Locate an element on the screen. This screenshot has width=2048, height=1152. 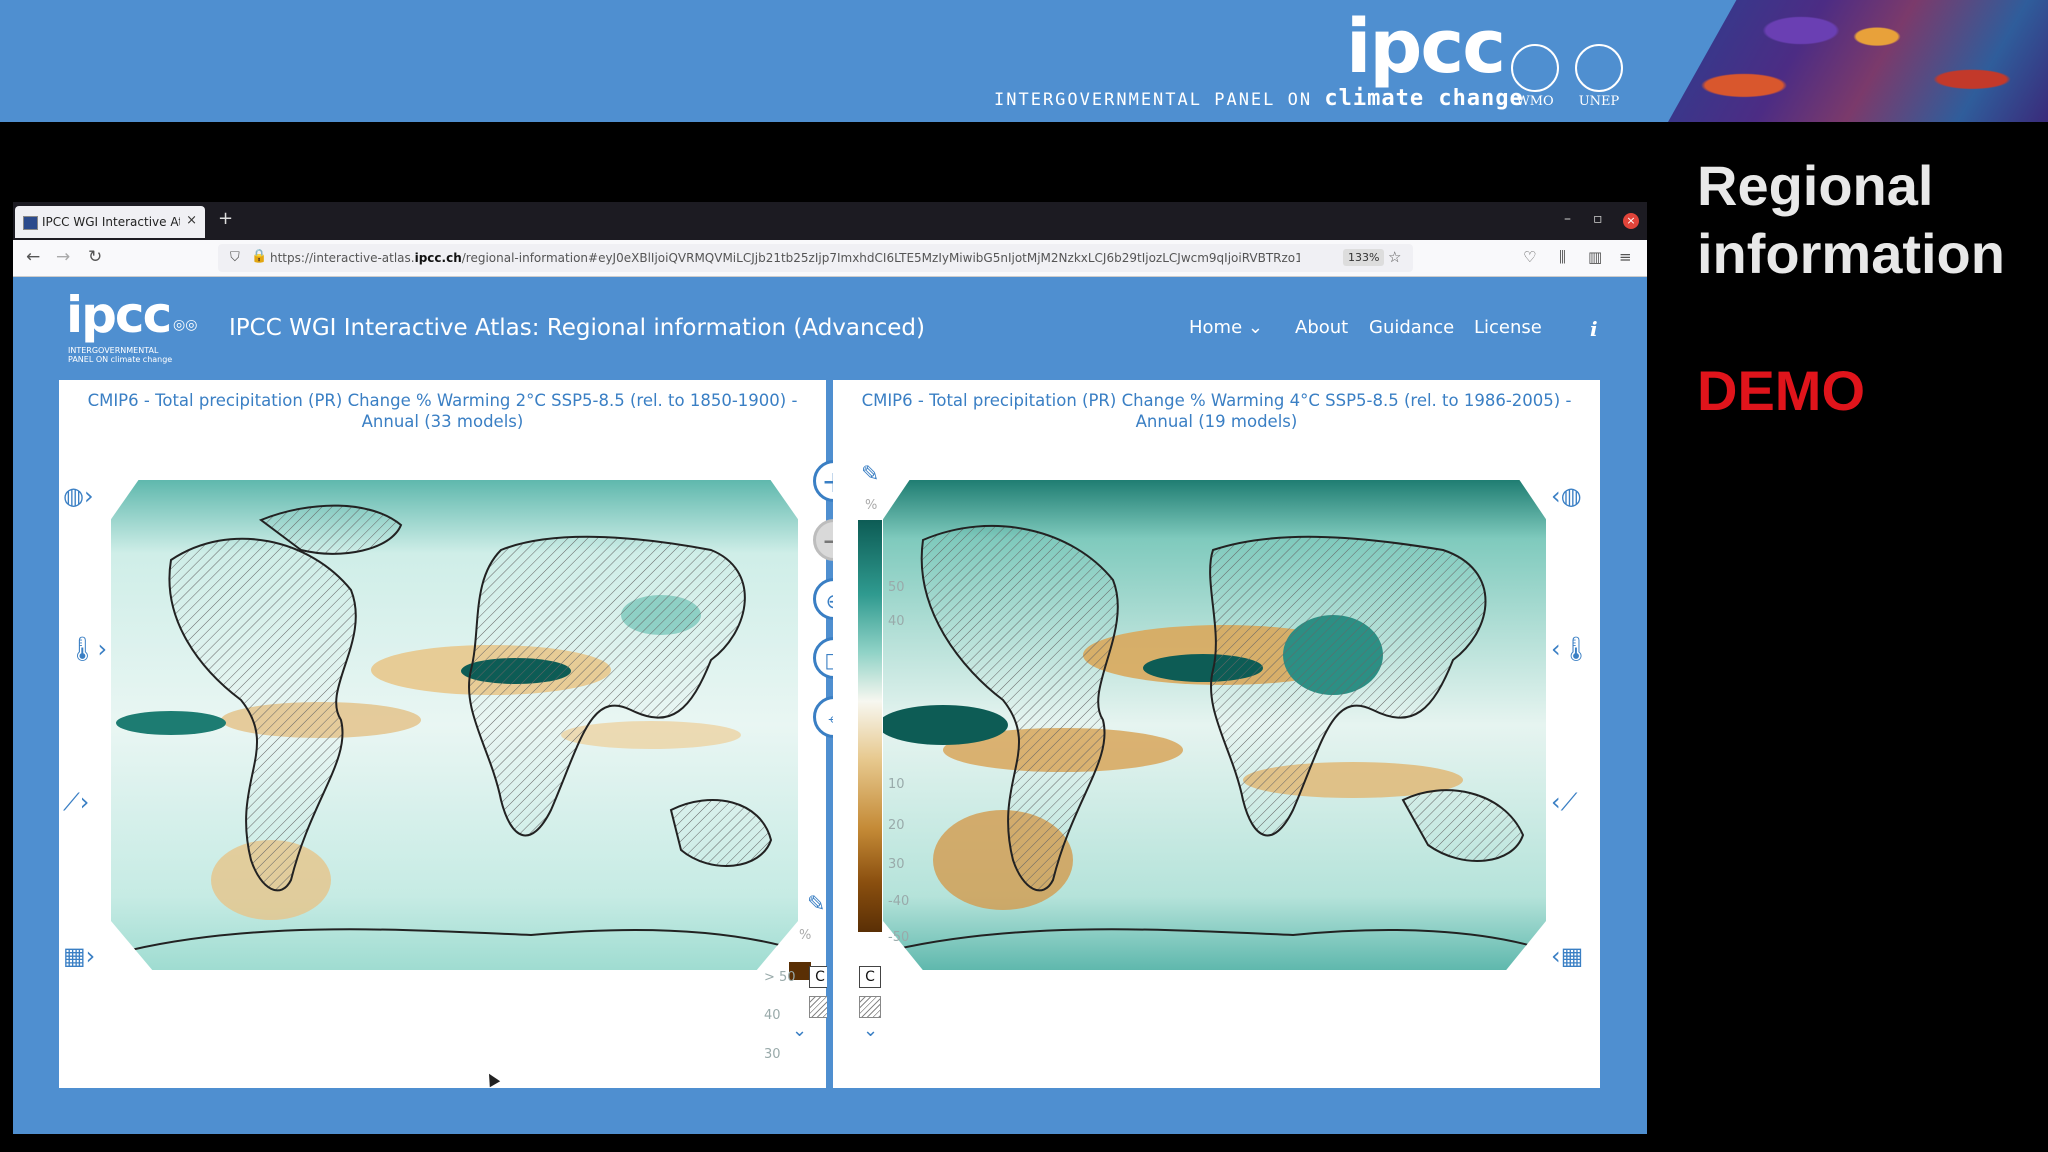
minimize-icon: – is located at coordinates (1567, 219).